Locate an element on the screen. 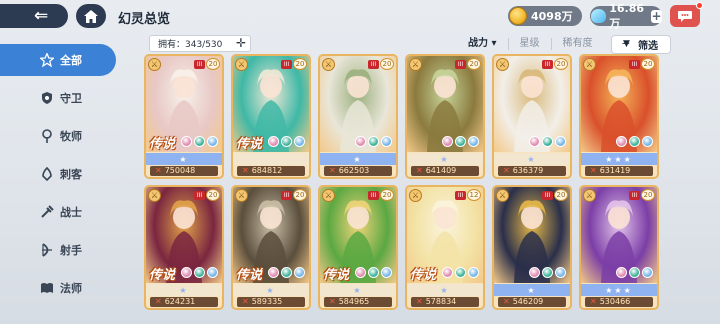 The image size is (720, 324). power-value: 578834 is located at coordinates (441, 301).